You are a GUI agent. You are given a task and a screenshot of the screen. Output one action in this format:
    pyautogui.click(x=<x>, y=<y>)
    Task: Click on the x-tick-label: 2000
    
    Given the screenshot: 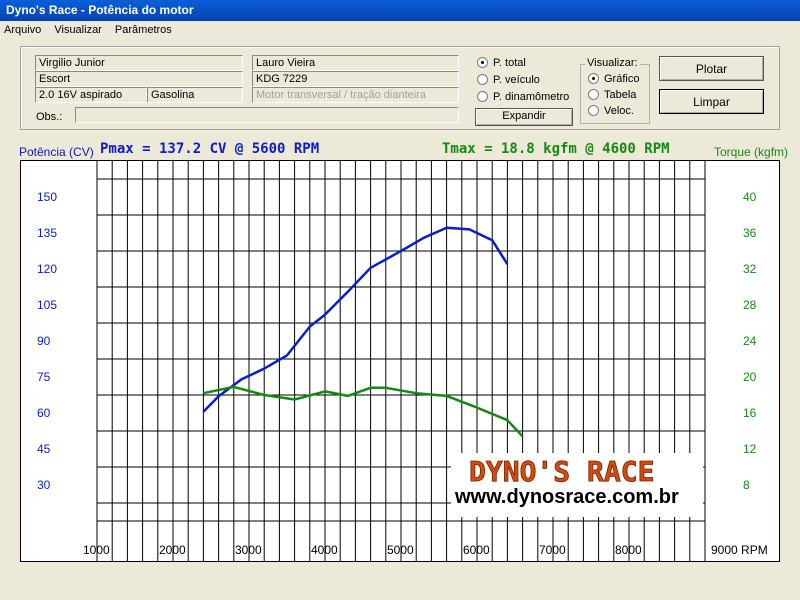 What is the action you would take?
    pyautogui.click(x=172, y=550)
    